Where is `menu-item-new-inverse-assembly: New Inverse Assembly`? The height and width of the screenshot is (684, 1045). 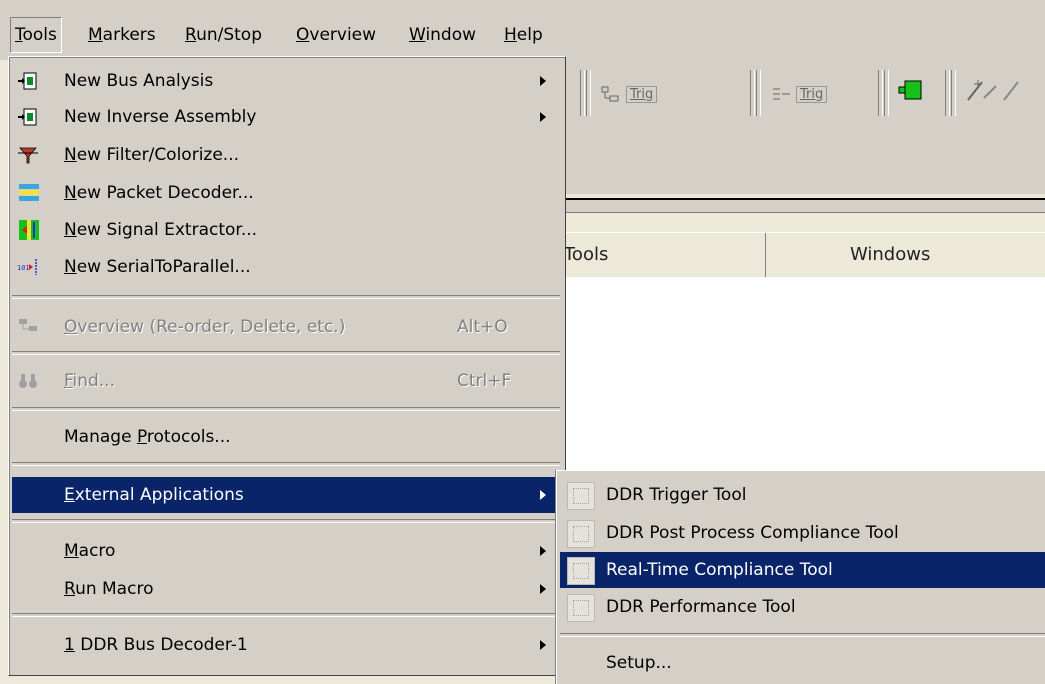 menu-item-new-inverse-assembly: New Inverse Assembly is located at coordinates (286, 117).